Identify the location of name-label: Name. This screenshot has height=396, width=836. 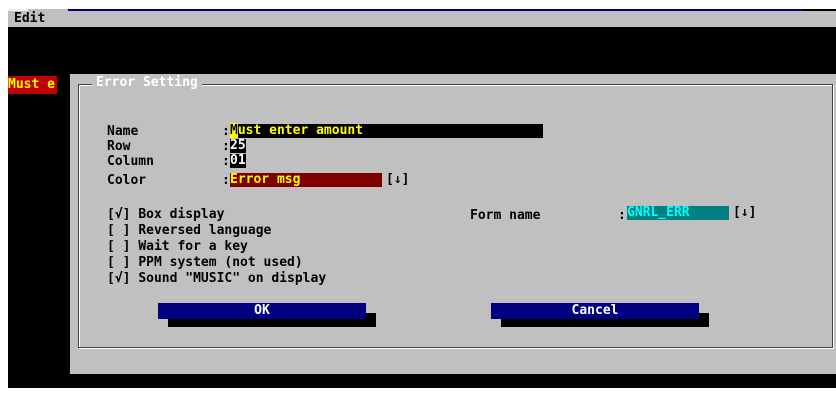
(123, 131).